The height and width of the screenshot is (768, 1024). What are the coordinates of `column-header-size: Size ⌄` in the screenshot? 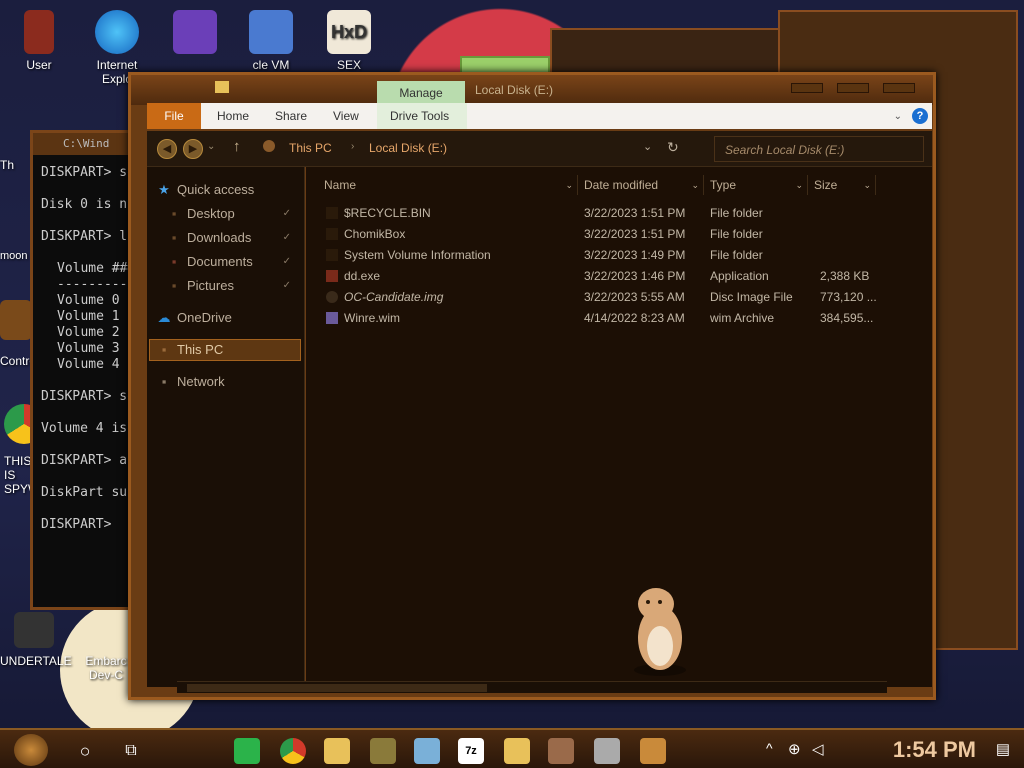 It's located at (843, 185).